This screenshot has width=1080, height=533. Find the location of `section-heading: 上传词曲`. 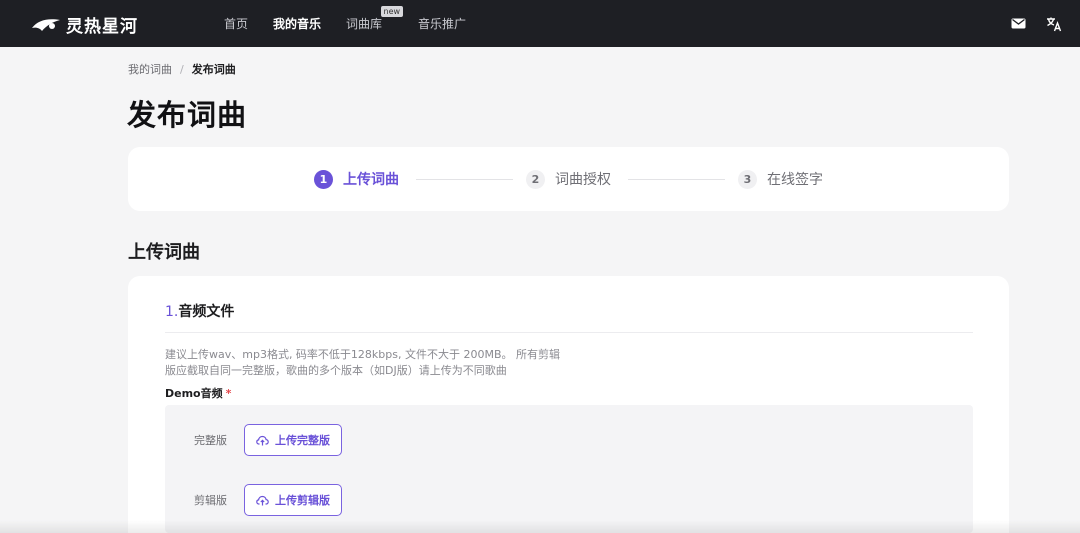

section-heading: 上传词曲 is located at coordinates (164, 252).